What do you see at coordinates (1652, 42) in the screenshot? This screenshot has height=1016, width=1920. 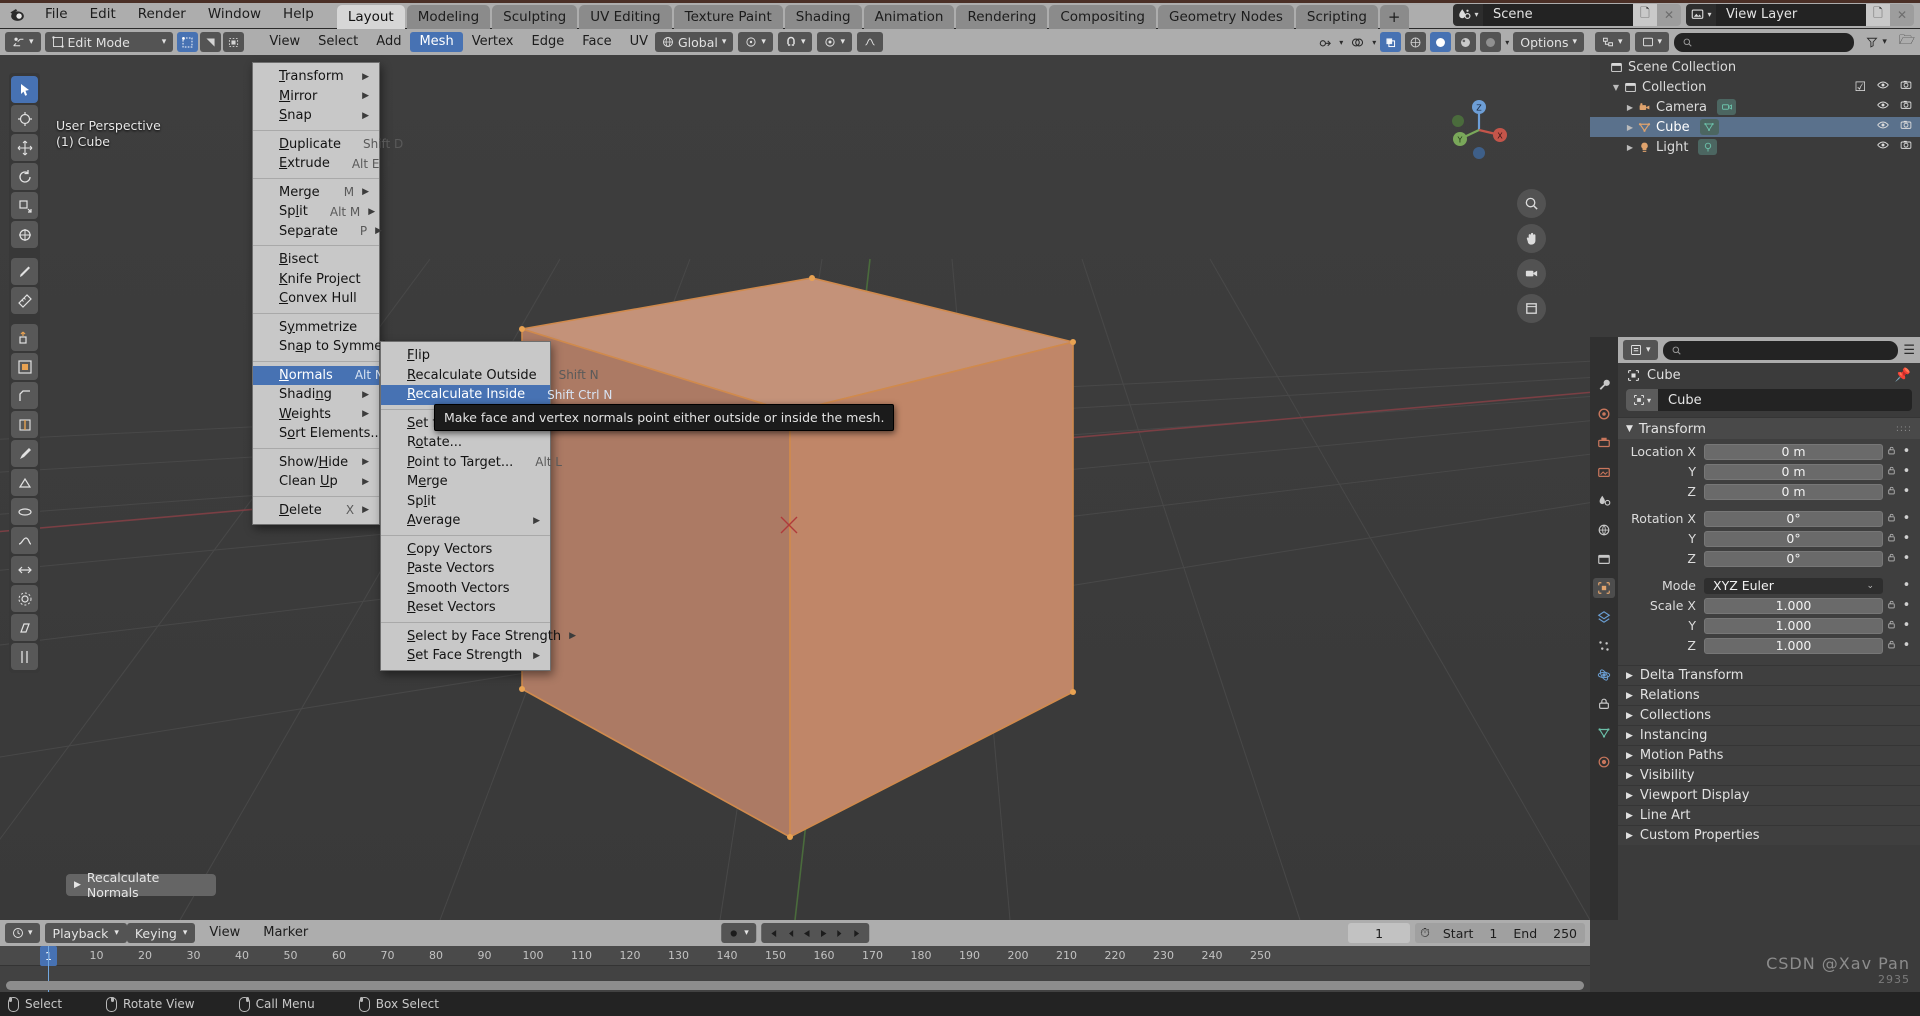 I see `outliner-display-mode-button: ▾` at bounding box center [1652, 42].